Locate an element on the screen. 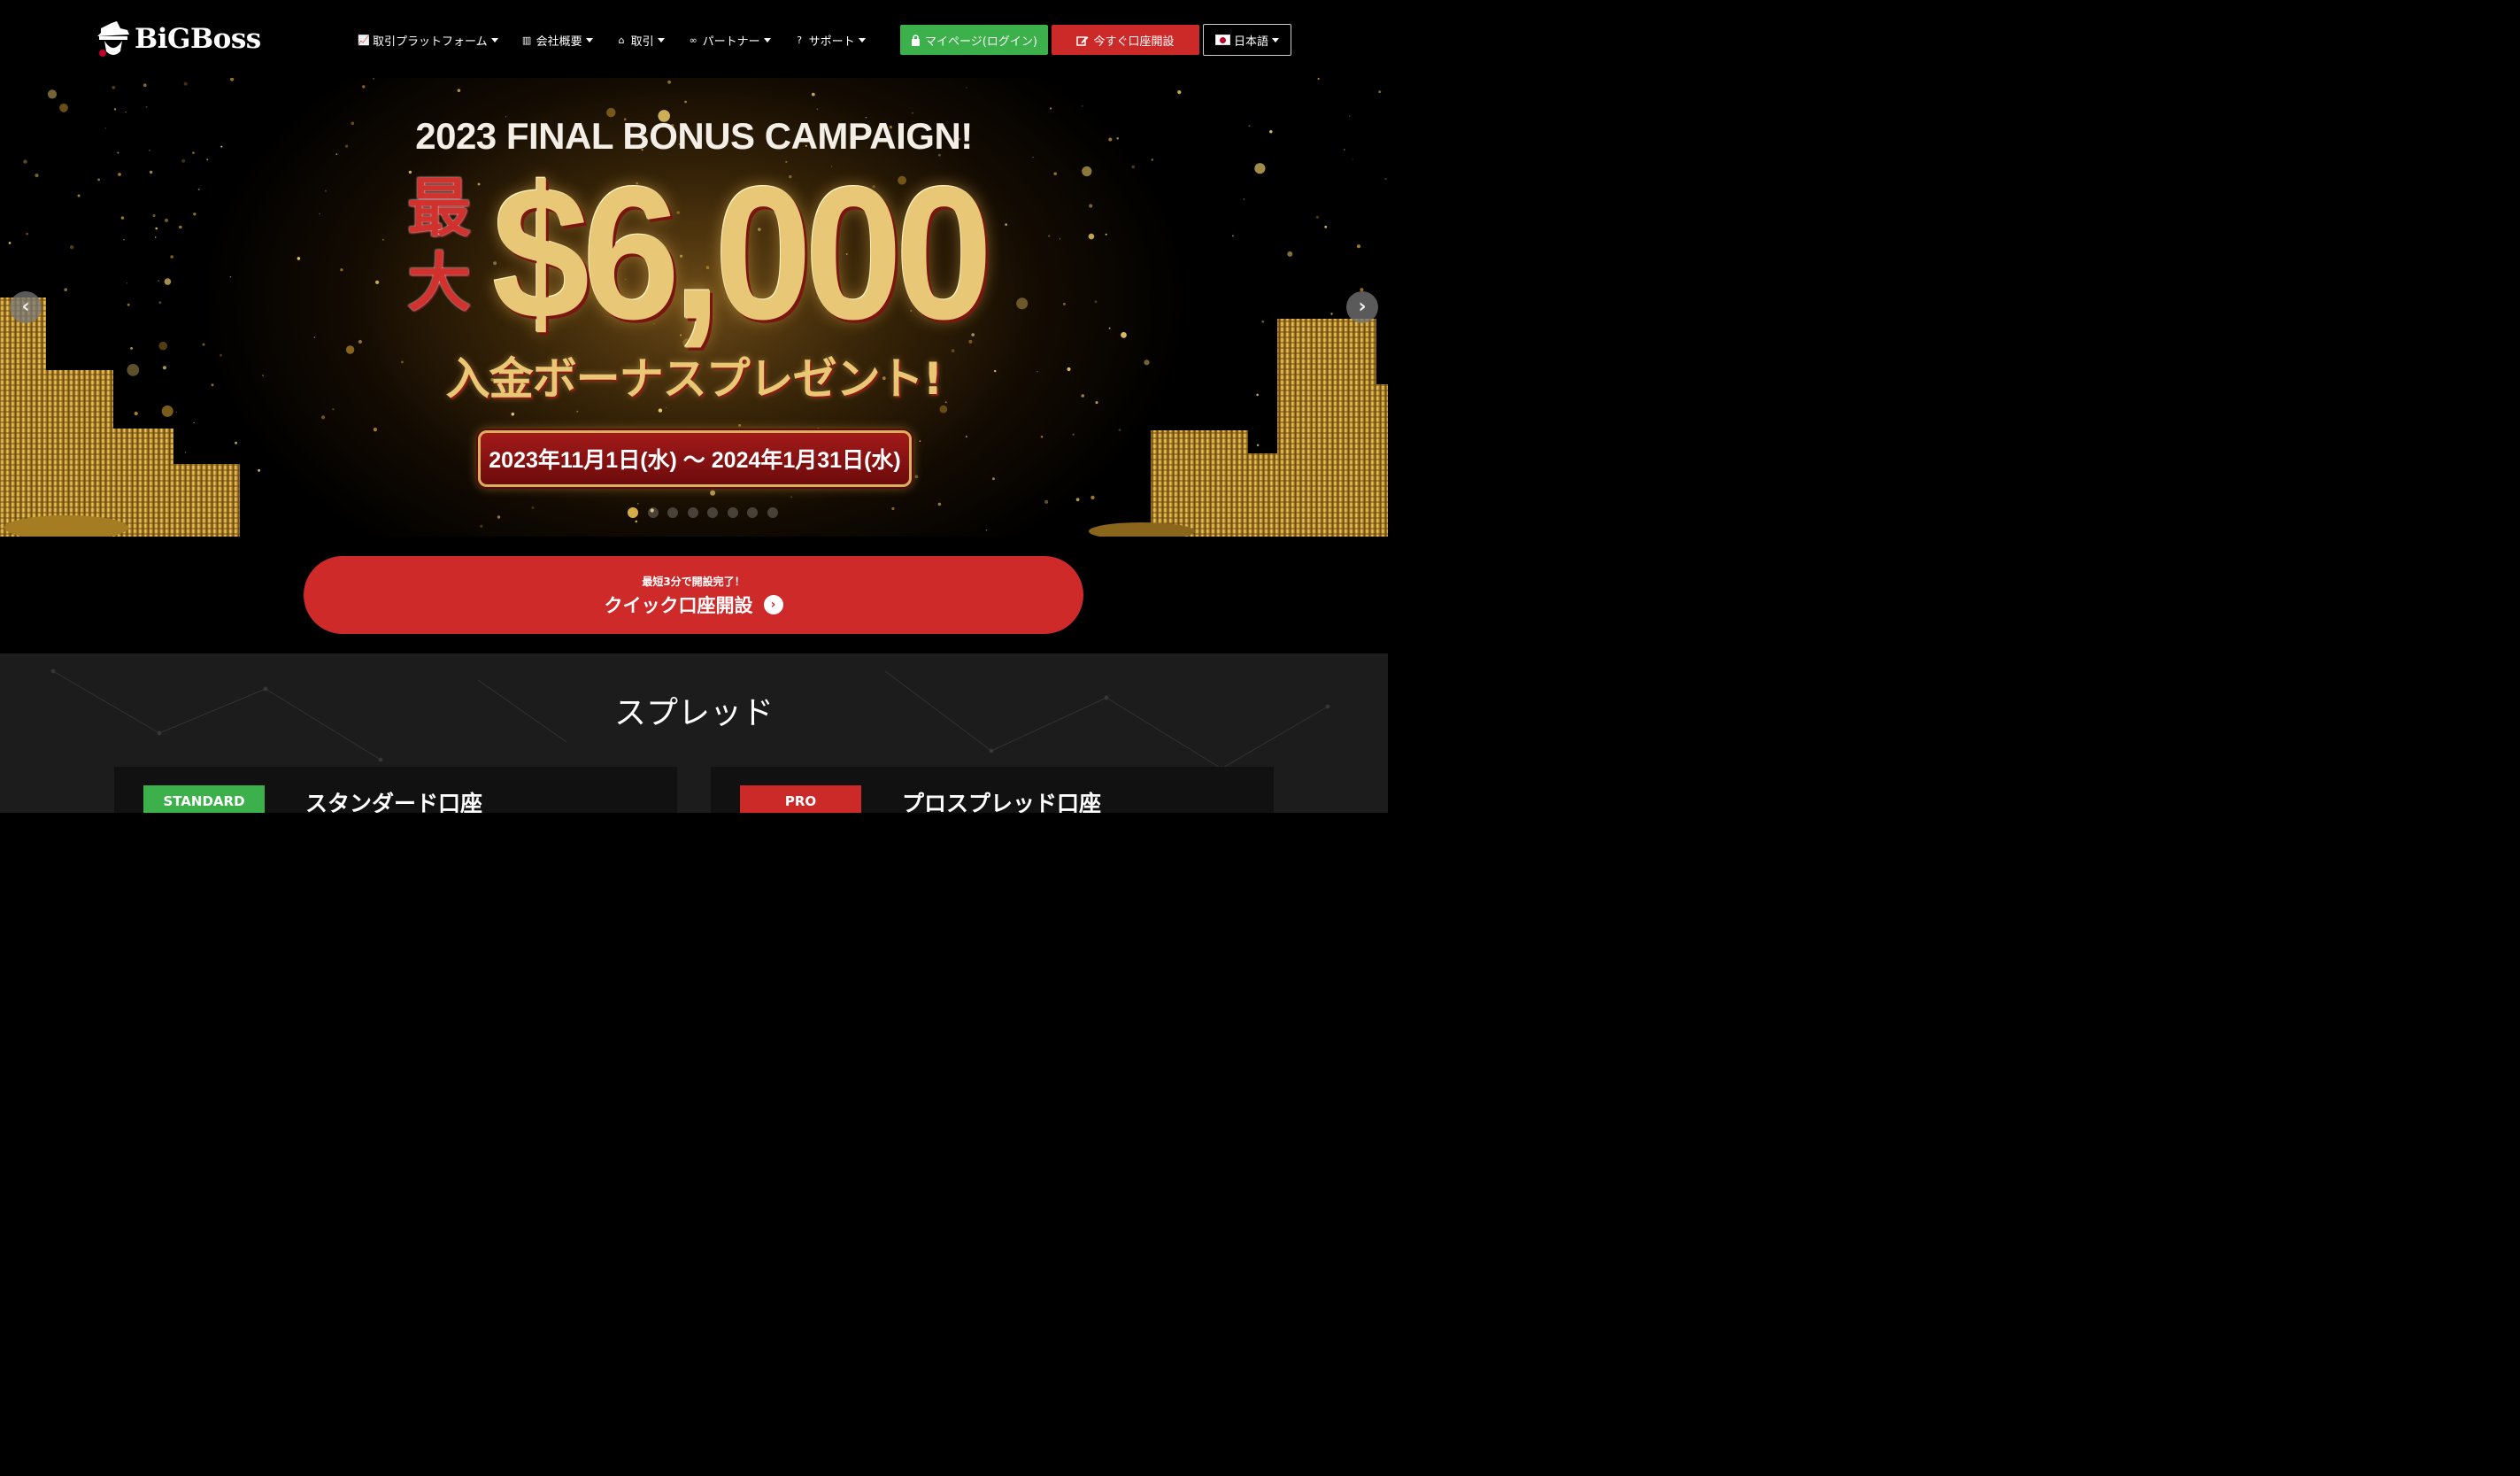 The image size is (2520, 1476). cta-section: 最短3分で開設完了！ クイック口座開設 › is located at coordinates (694, 595).